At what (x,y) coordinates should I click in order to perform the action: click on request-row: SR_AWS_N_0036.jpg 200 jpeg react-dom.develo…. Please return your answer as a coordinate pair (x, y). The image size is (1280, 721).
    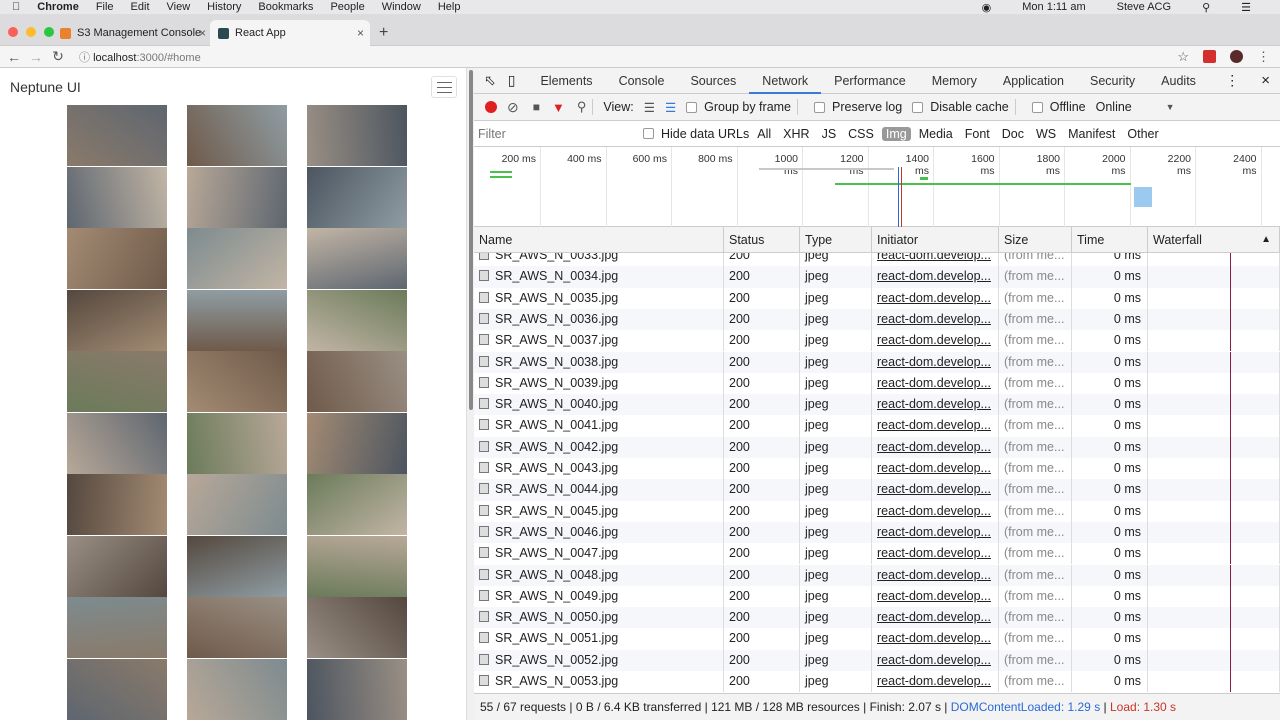
    Looking at the image, I should click on (877, 319).